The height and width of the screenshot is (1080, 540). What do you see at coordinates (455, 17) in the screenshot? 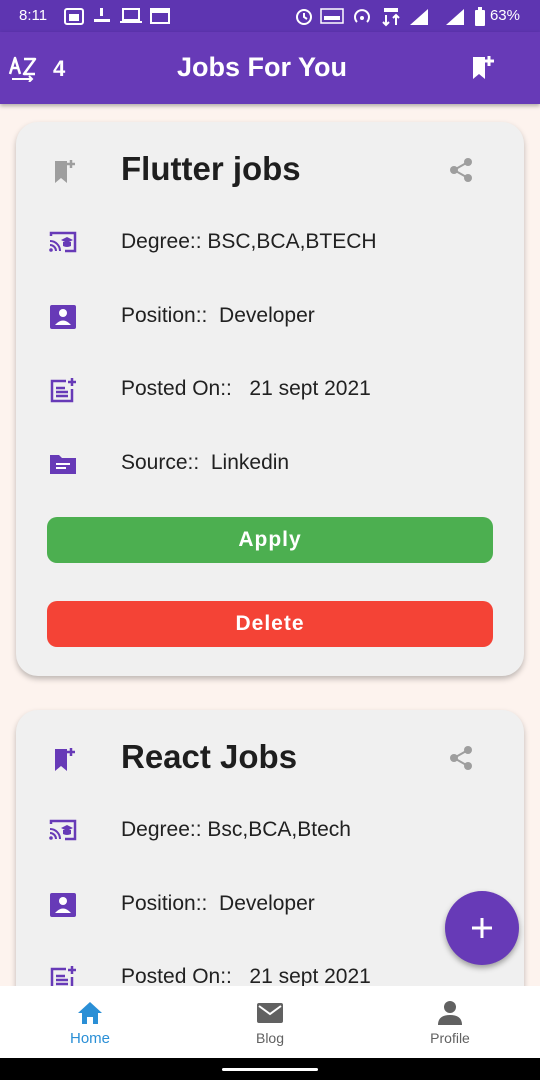
I see `signal-2-icon` at bounding box center [455, 17].